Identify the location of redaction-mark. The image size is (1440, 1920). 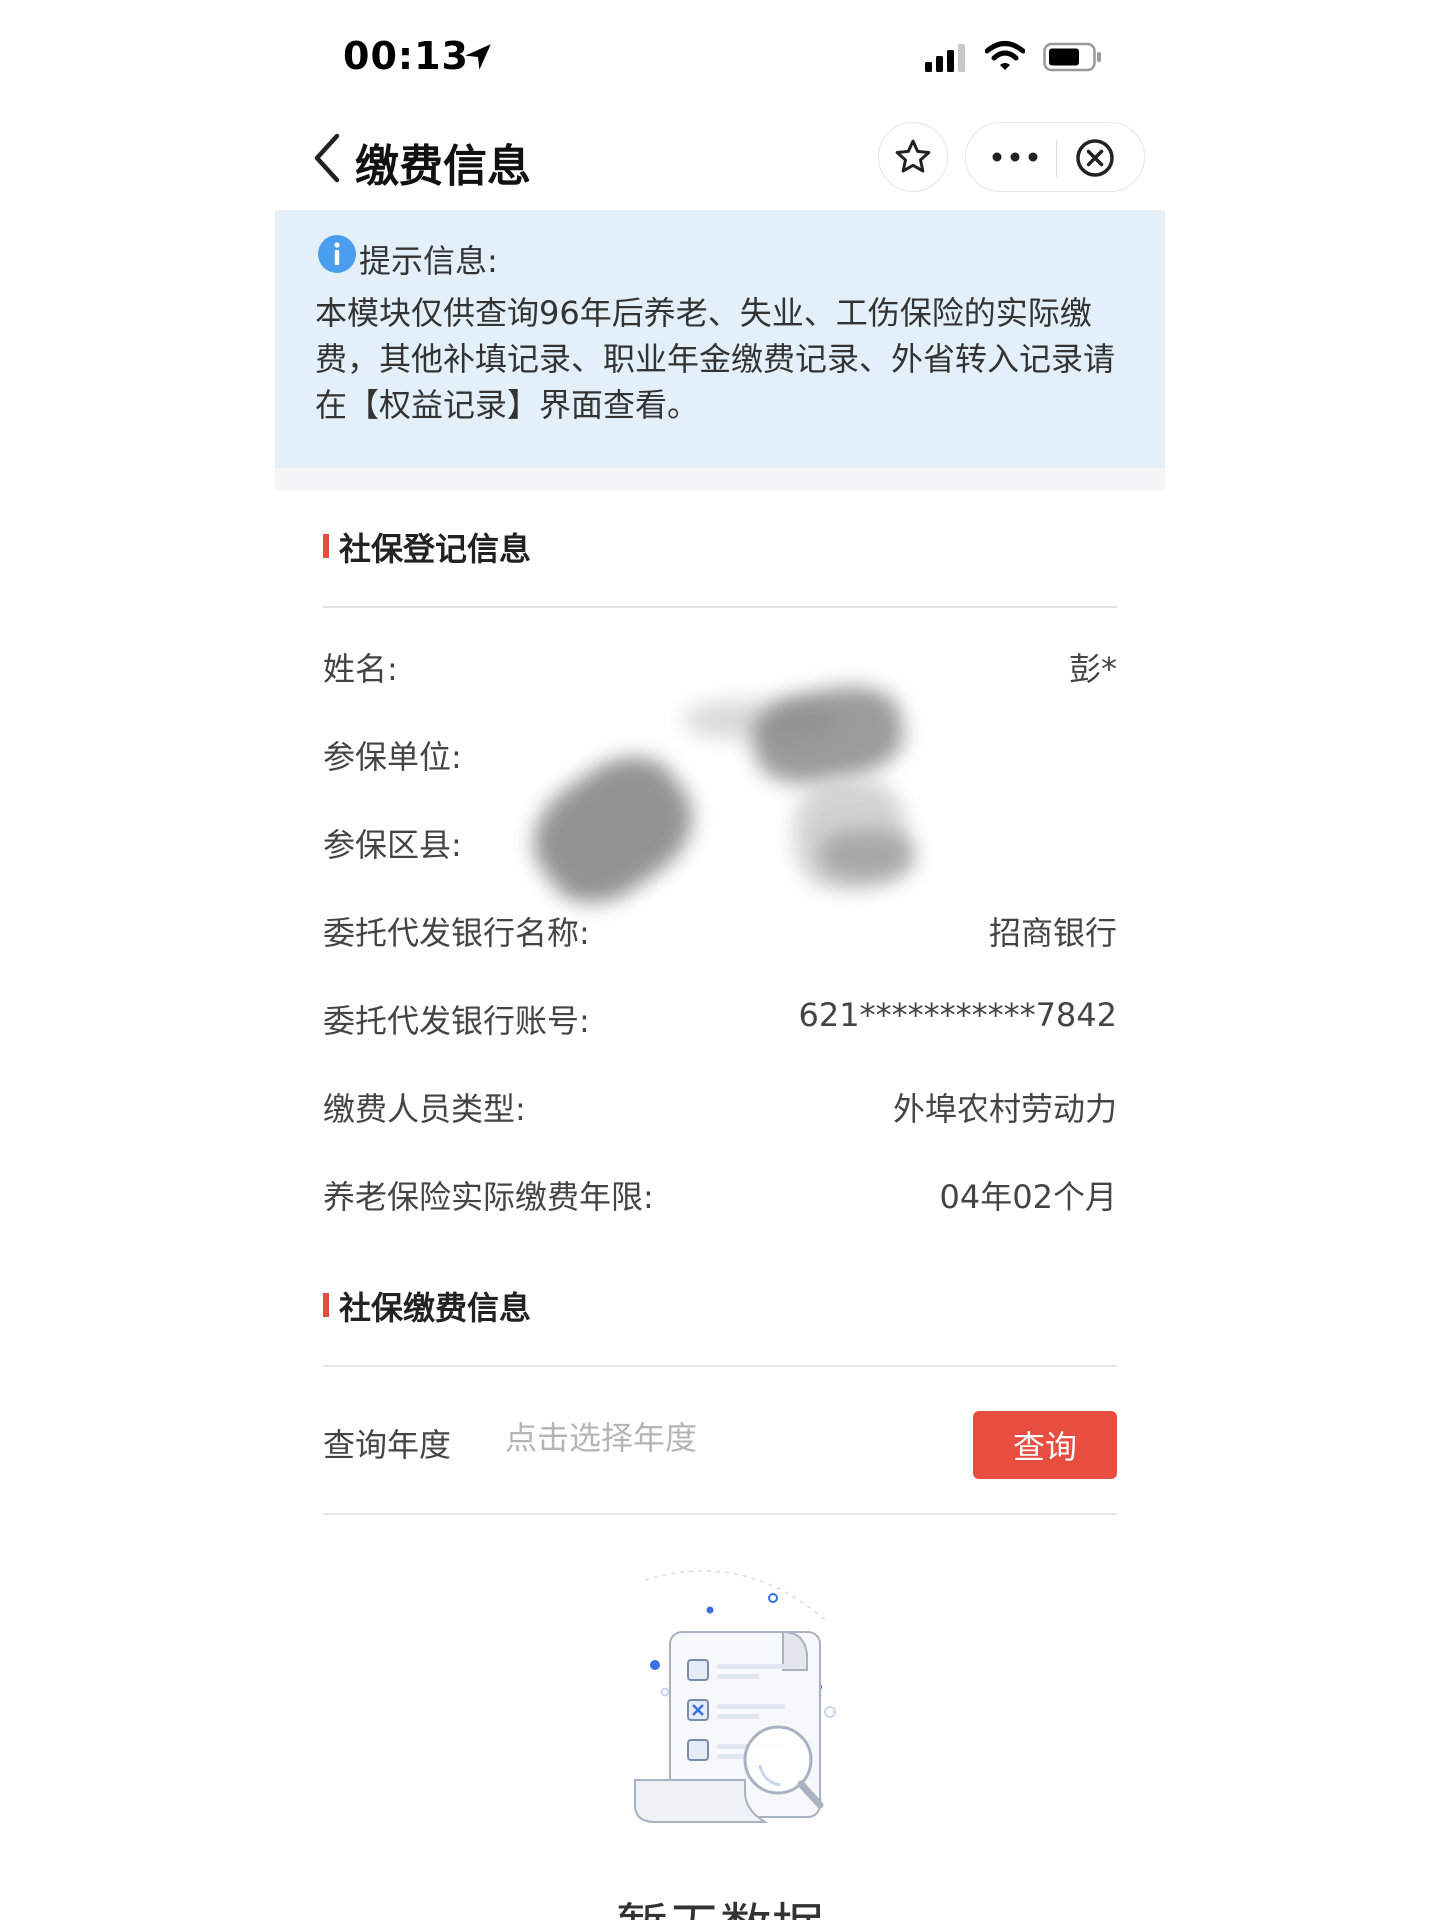
(867, 855).